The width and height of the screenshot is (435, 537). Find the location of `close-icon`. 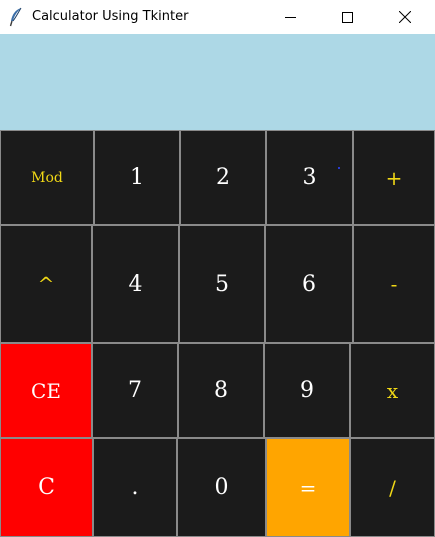

close-icon is located at coordinates (405, 17).